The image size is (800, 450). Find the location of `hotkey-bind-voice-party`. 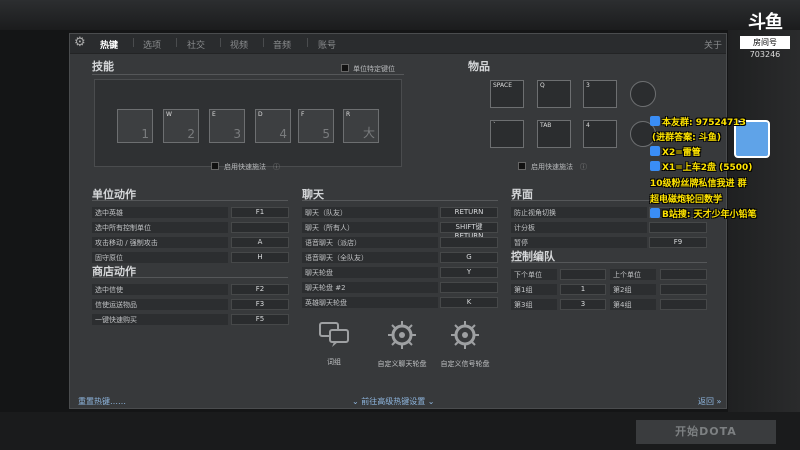

hotkey-bind-voice-party is located at coordinates (469, 242).